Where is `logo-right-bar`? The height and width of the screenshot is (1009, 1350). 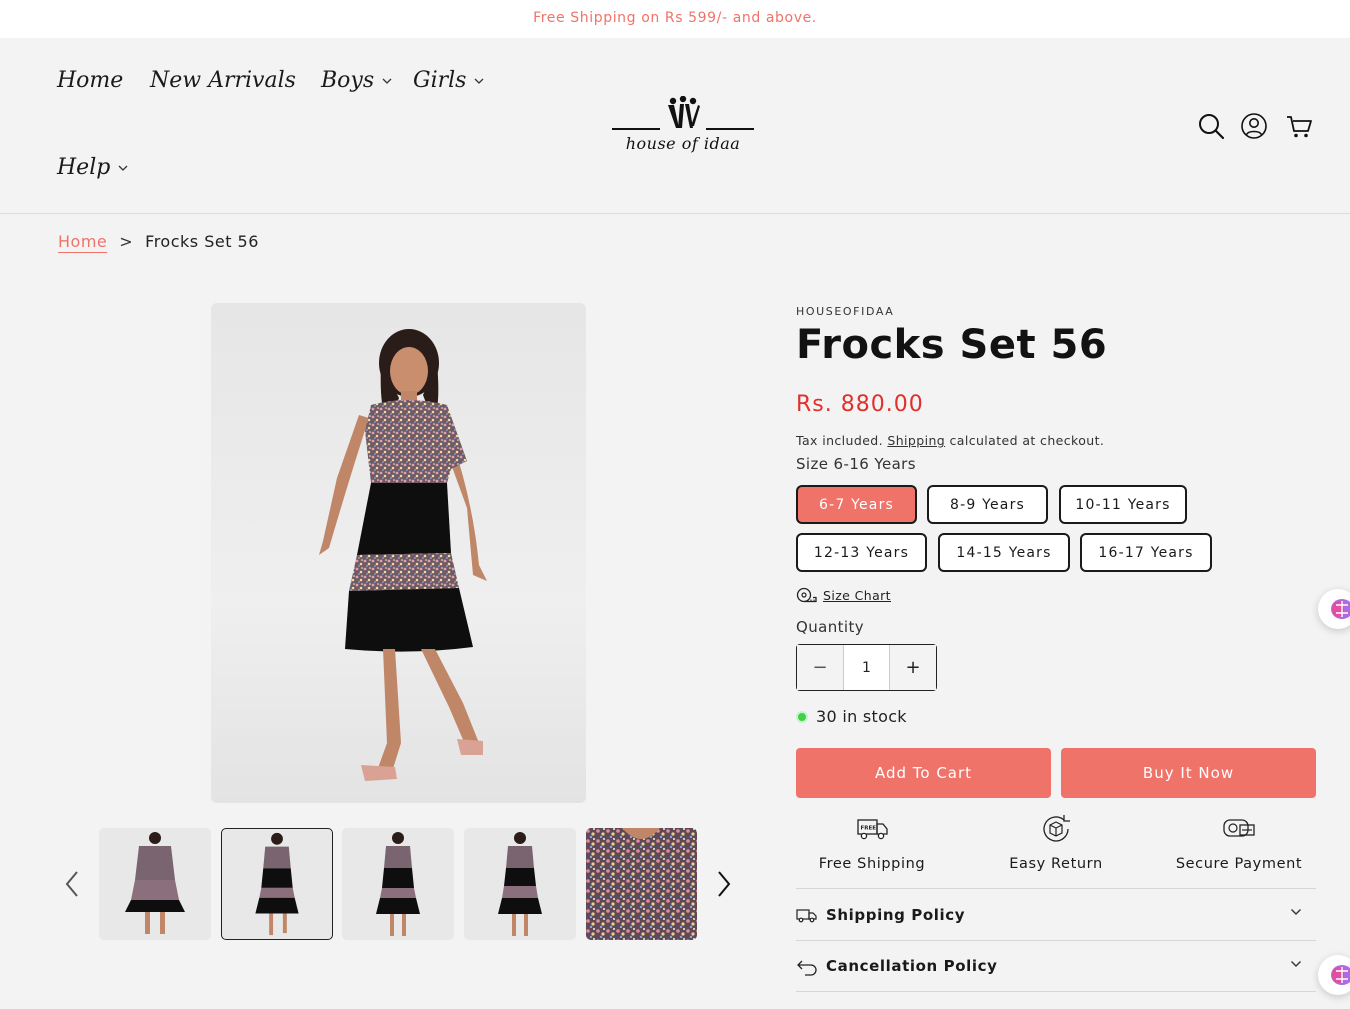 logo-right-bar is located at coordinates (730, 129).